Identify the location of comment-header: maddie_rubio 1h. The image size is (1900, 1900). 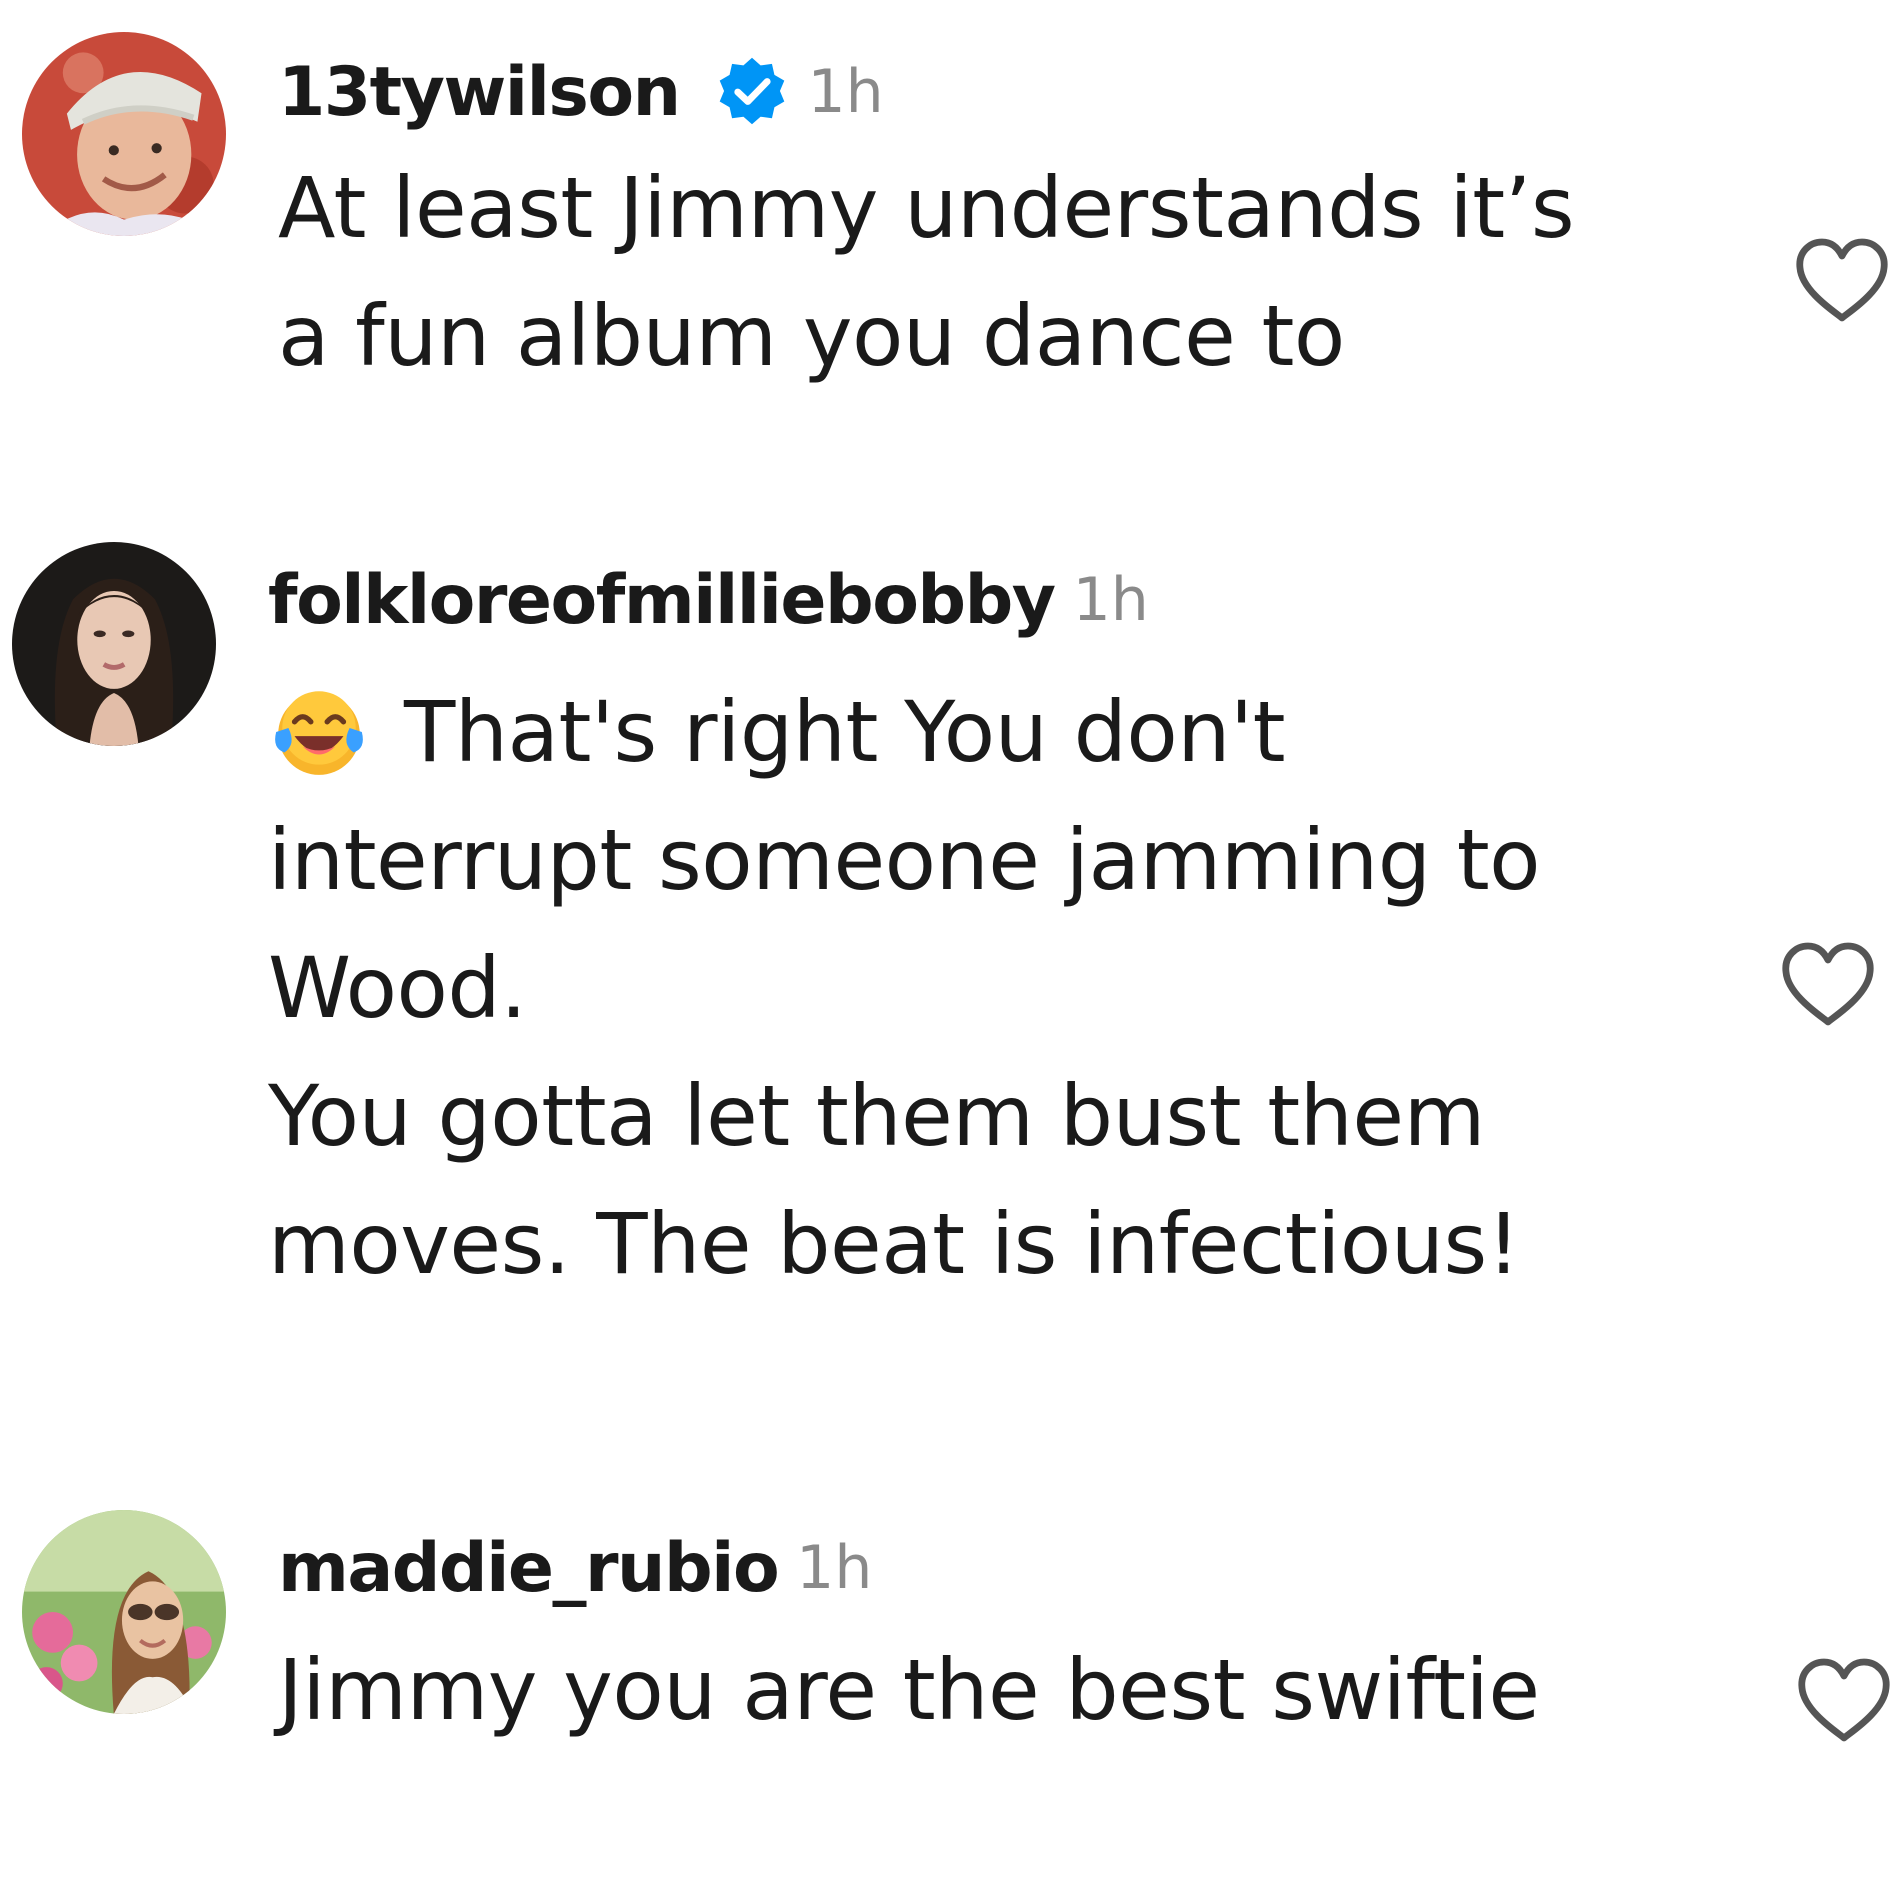
(909, 1568).